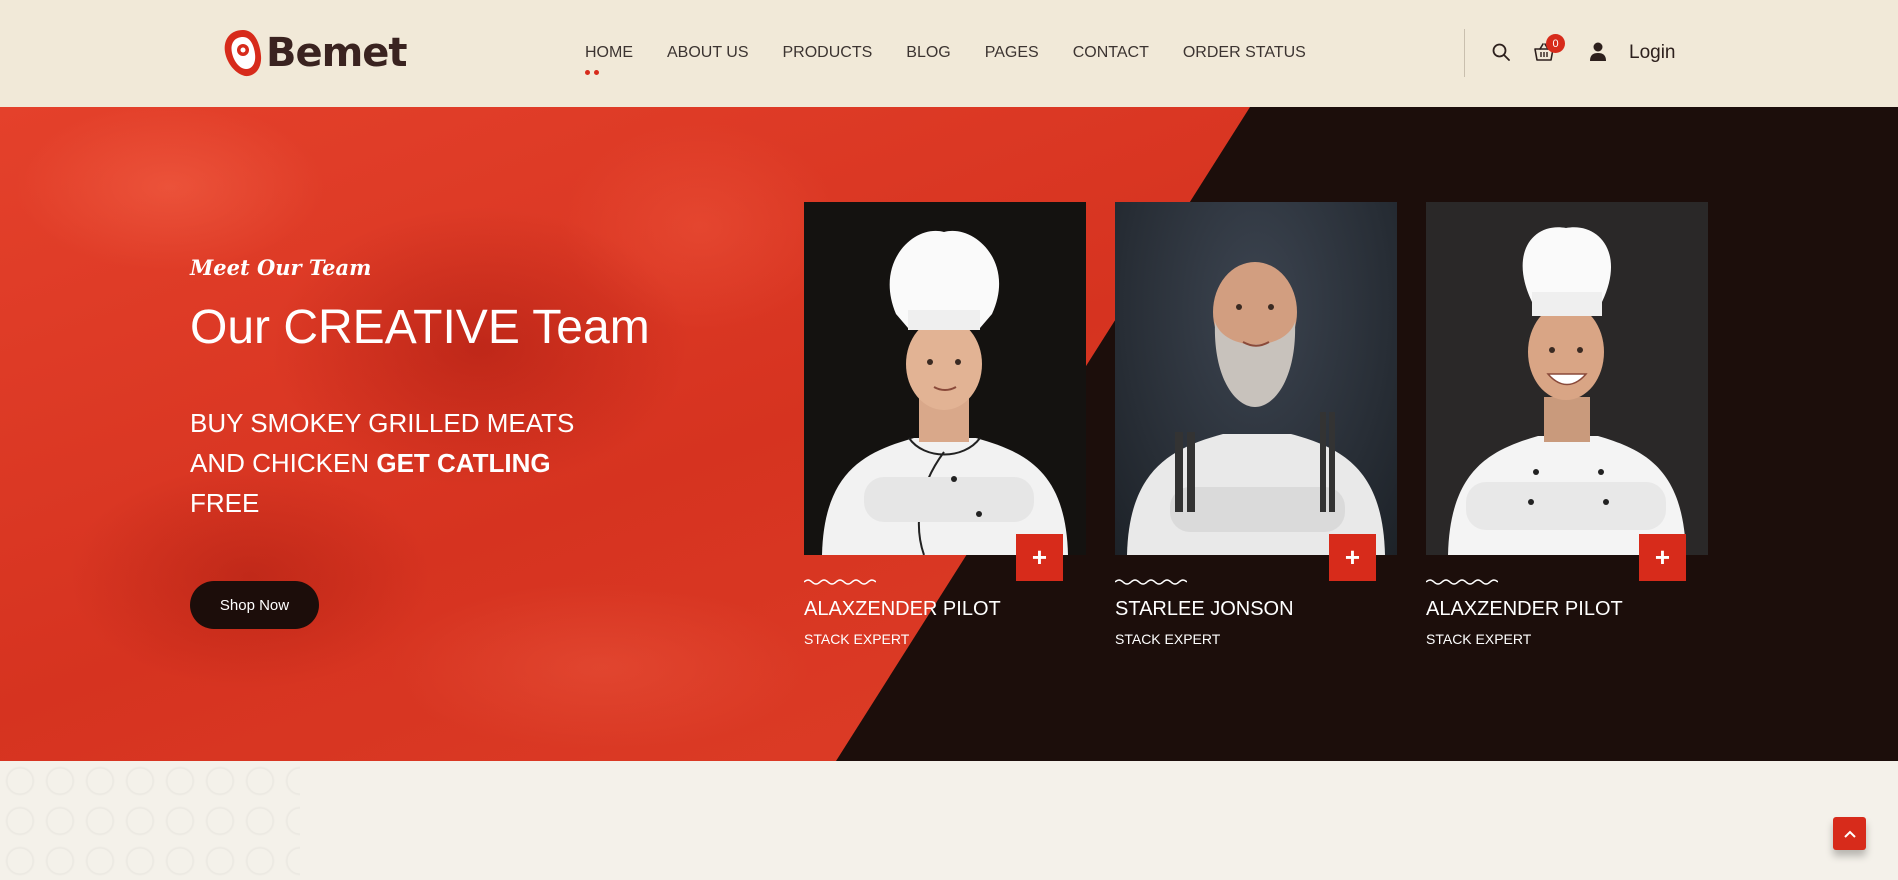  Describe the element at coordinates (150, 820) in the screenshot. I see `decorative-pattern` at that location.